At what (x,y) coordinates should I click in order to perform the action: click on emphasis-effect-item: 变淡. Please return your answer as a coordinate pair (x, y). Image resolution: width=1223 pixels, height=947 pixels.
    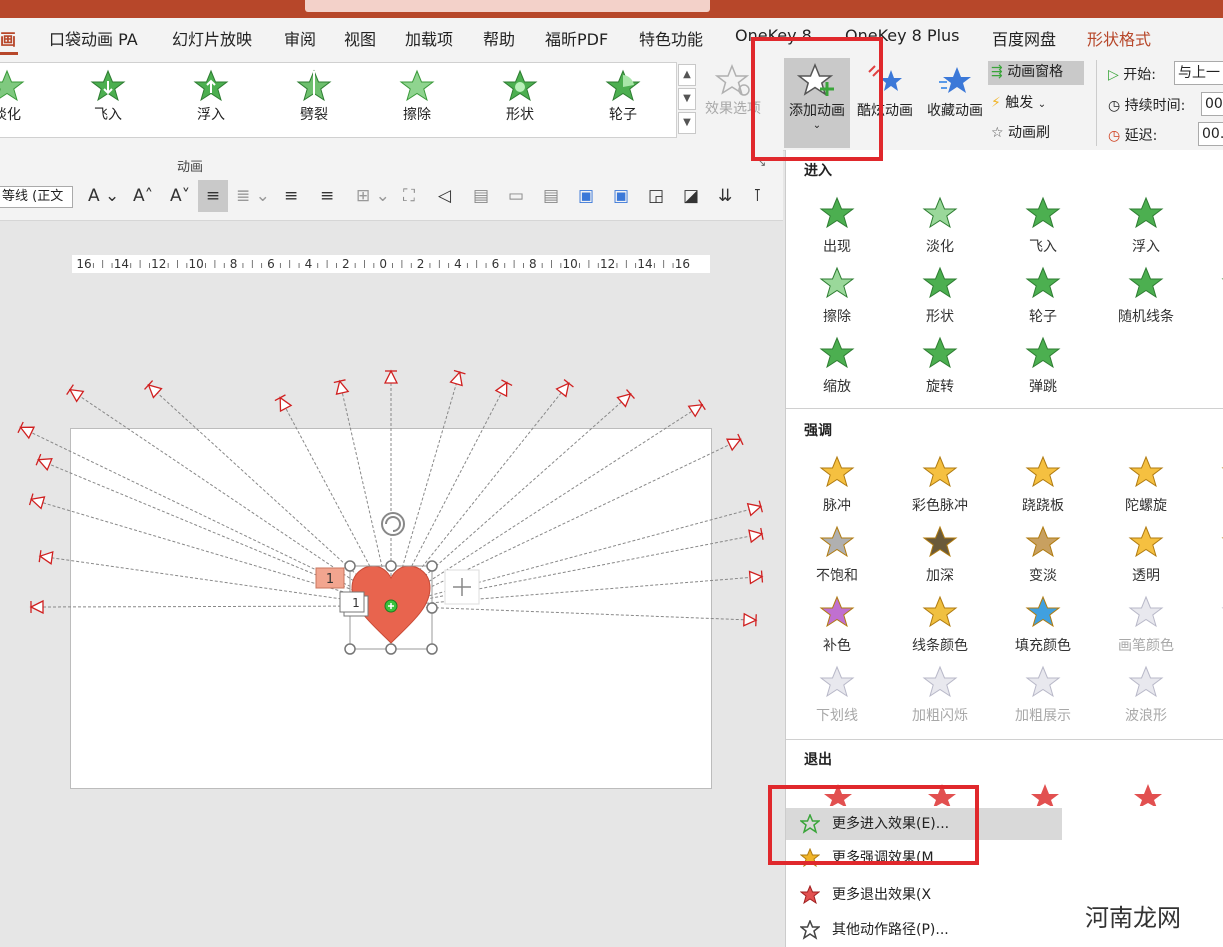
    Looking at the image, I should click on (1043, 555).